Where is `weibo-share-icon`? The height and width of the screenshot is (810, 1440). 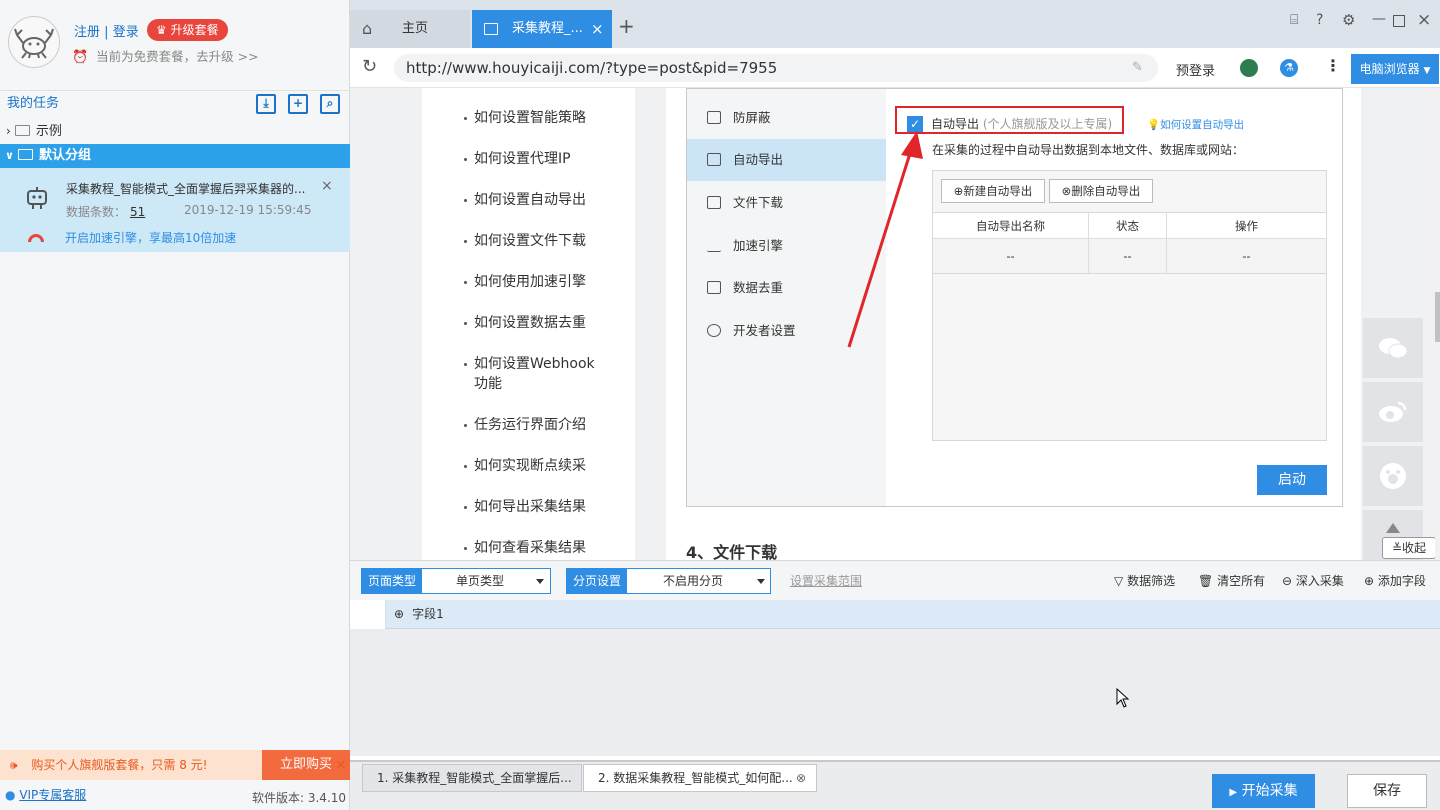
weibo-share-icon is located at coordinates (1393, 412).